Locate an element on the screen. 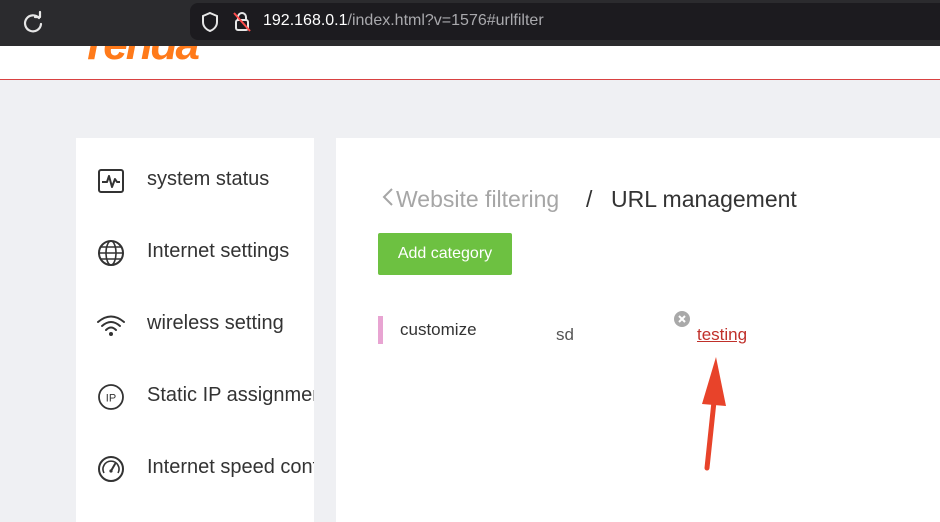  url-text: 192.168.0.1/index.html?v=1576#urlfilter is located at coordinates (403, 21).